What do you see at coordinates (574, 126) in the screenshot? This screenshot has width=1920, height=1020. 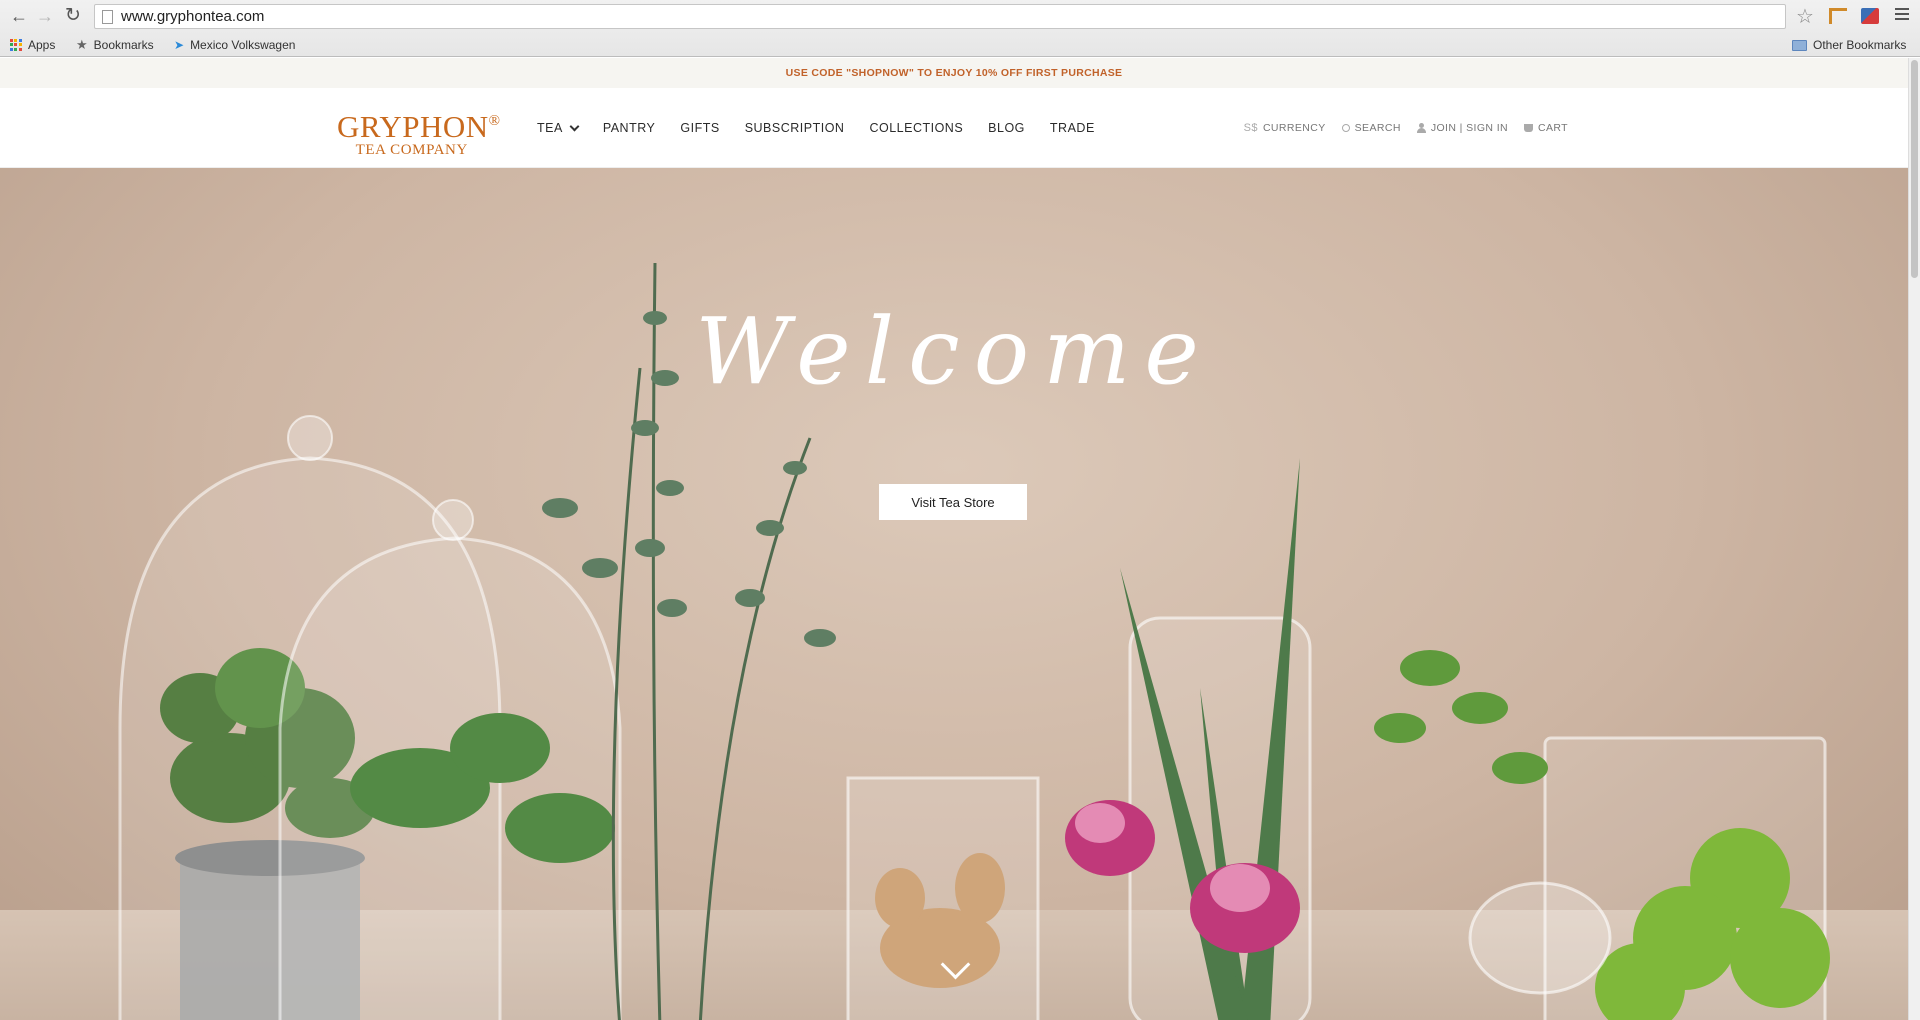 I see `chevron-down-icon` at bounding box center [574, 126].